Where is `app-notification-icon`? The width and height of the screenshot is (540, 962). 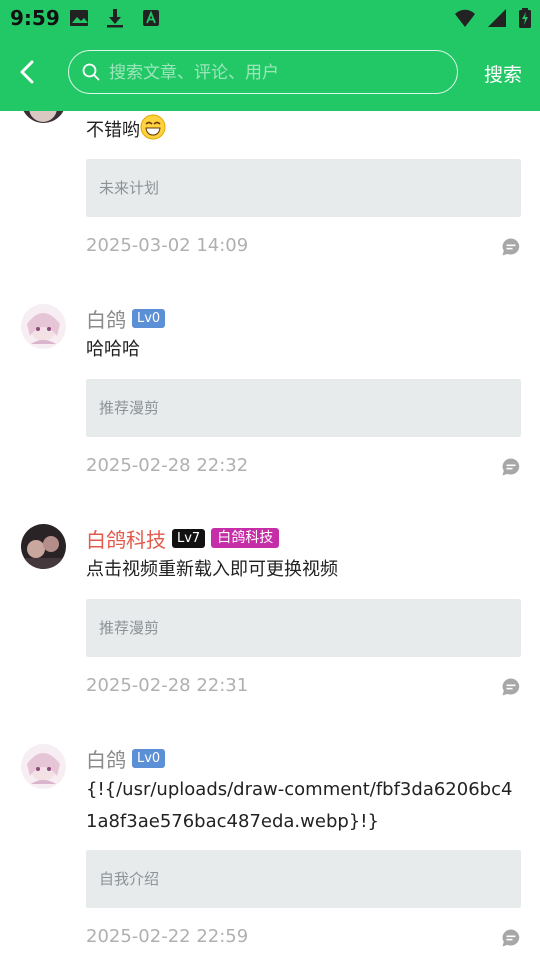 app-notification-icon is located at coordinates (151, 18).